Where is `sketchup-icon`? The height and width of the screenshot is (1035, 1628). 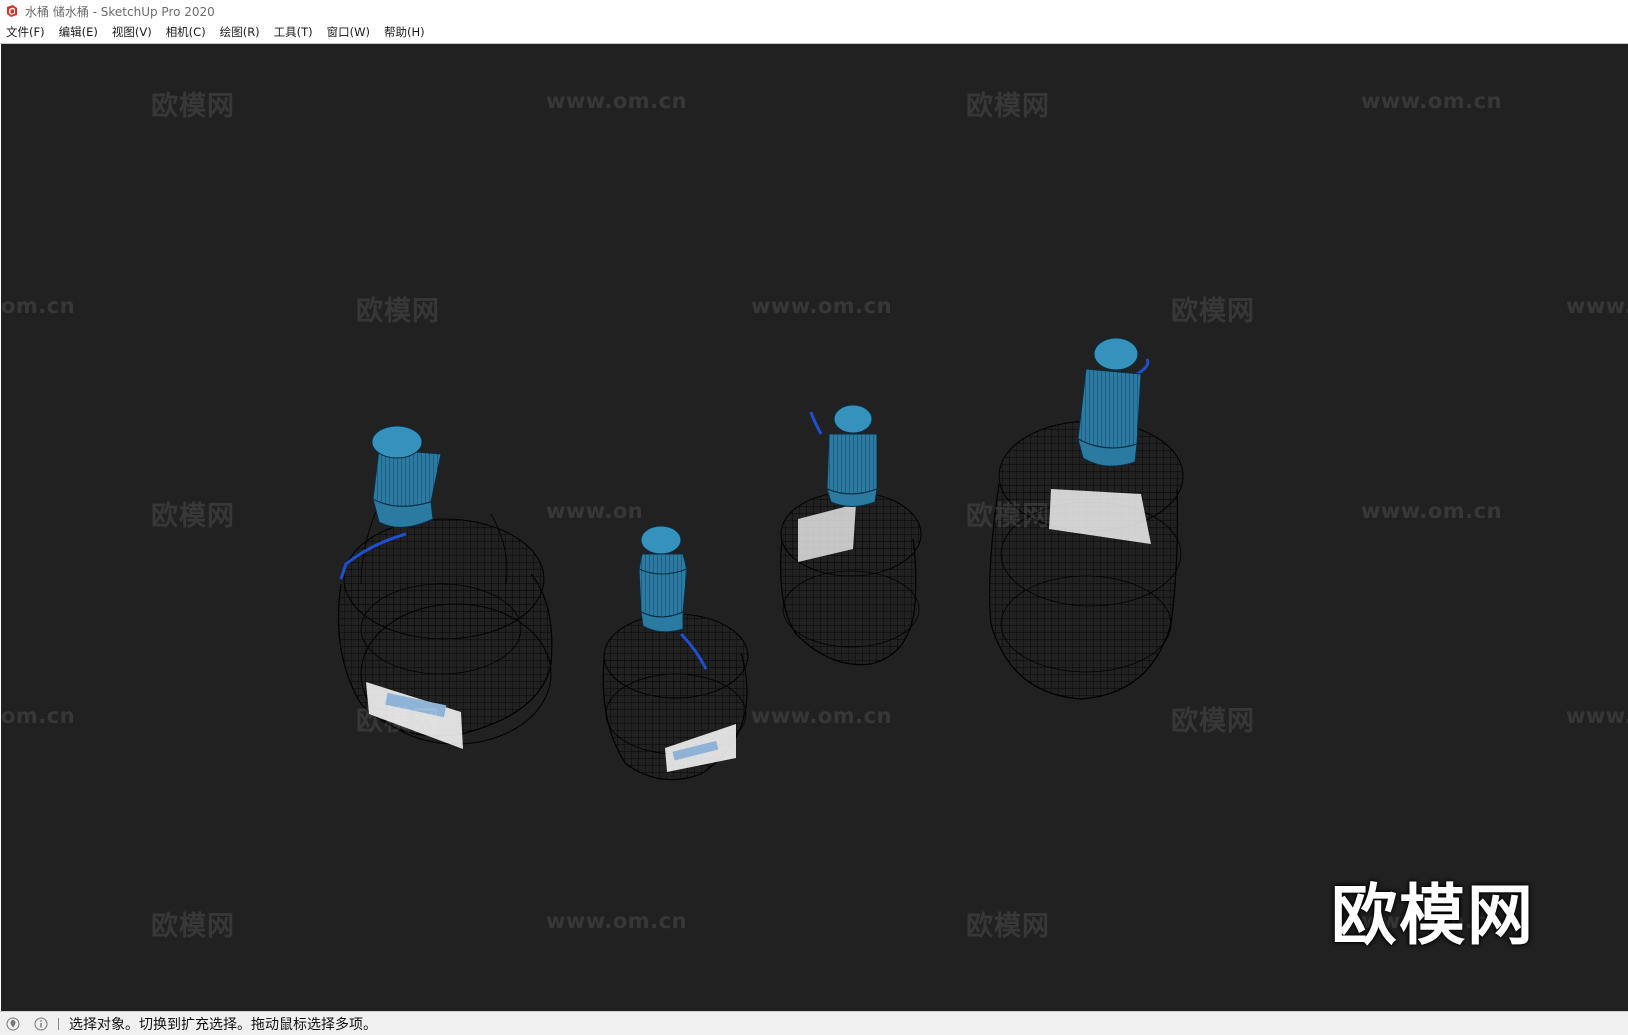 sketchup-icon is located at coordinates (12, 11).